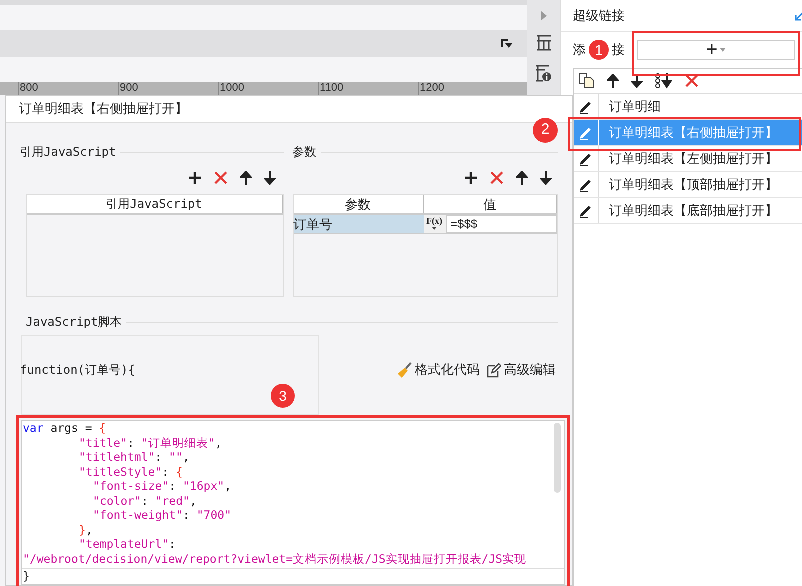 This screenshot has width=802, height=586. Describe the element at coordinates (599, 15) in the screenshot. I see `panel-title: 超级链接` at that location.